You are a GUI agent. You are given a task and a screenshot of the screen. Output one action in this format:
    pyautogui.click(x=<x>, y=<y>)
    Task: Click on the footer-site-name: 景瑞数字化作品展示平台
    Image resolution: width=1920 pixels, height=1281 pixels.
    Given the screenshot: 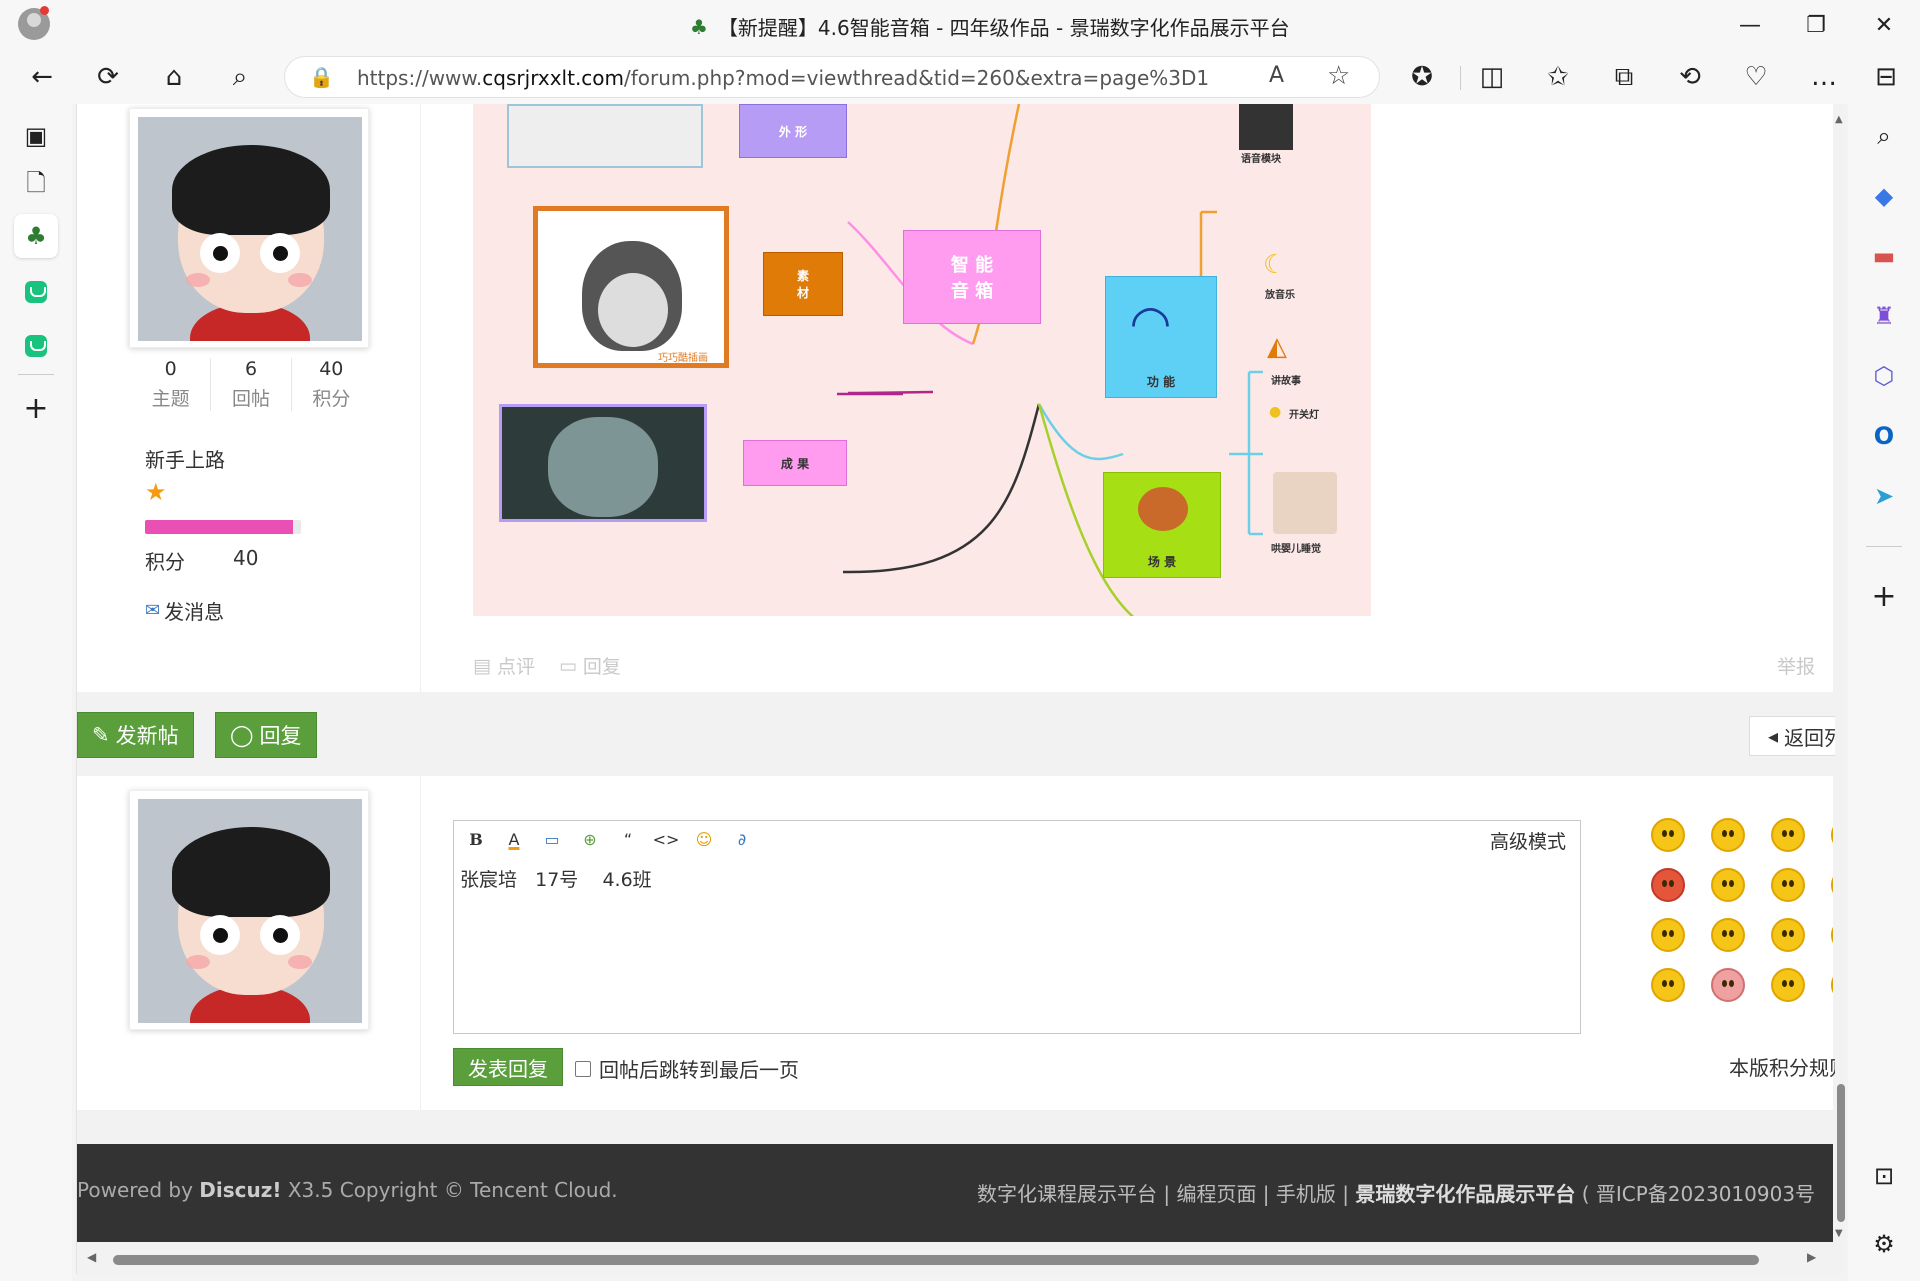 What is the action you would take?
    pyautogui.click(x=1465, y=1194)
    